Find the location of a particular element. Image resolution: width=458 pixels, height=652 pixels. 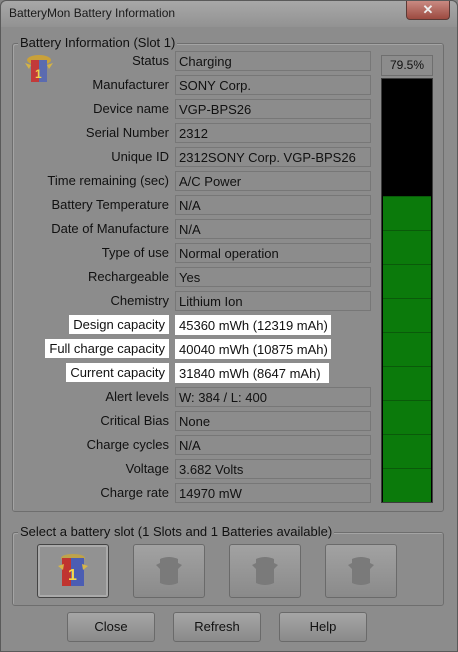

field-value: None is located at coordinates (273, 421).